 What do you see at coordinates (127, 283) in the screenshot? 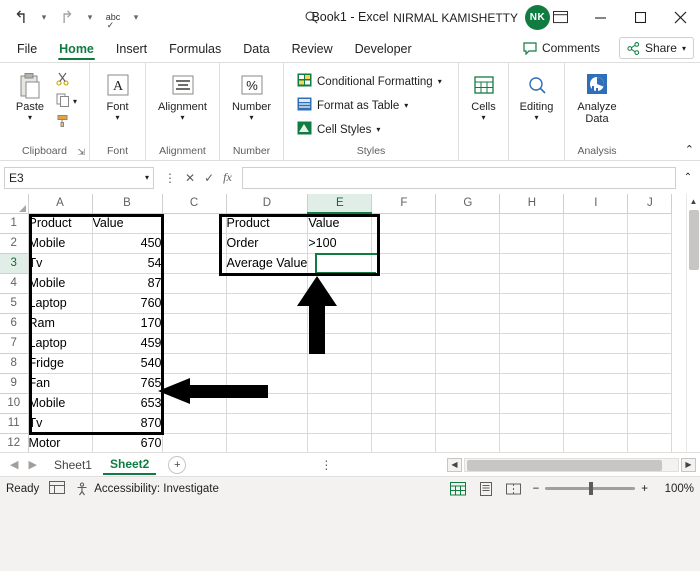
I see `cell-B4: 87` at bounding box center [127, 283].